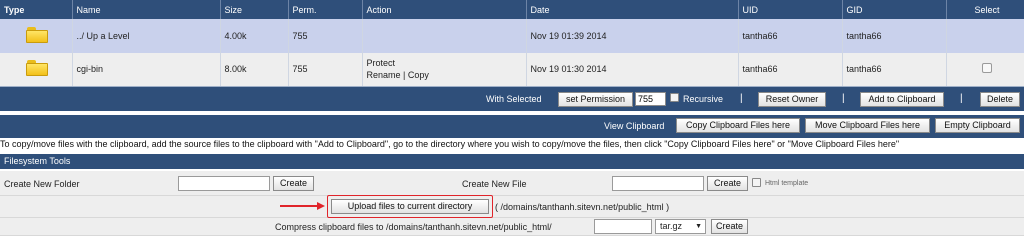 This screenshot has height=246, width=1024. What do you see at coordinates (146, 70) in the screenshot?
I see `file-name-link: cgi-bin` at bounding box center [146, 70].